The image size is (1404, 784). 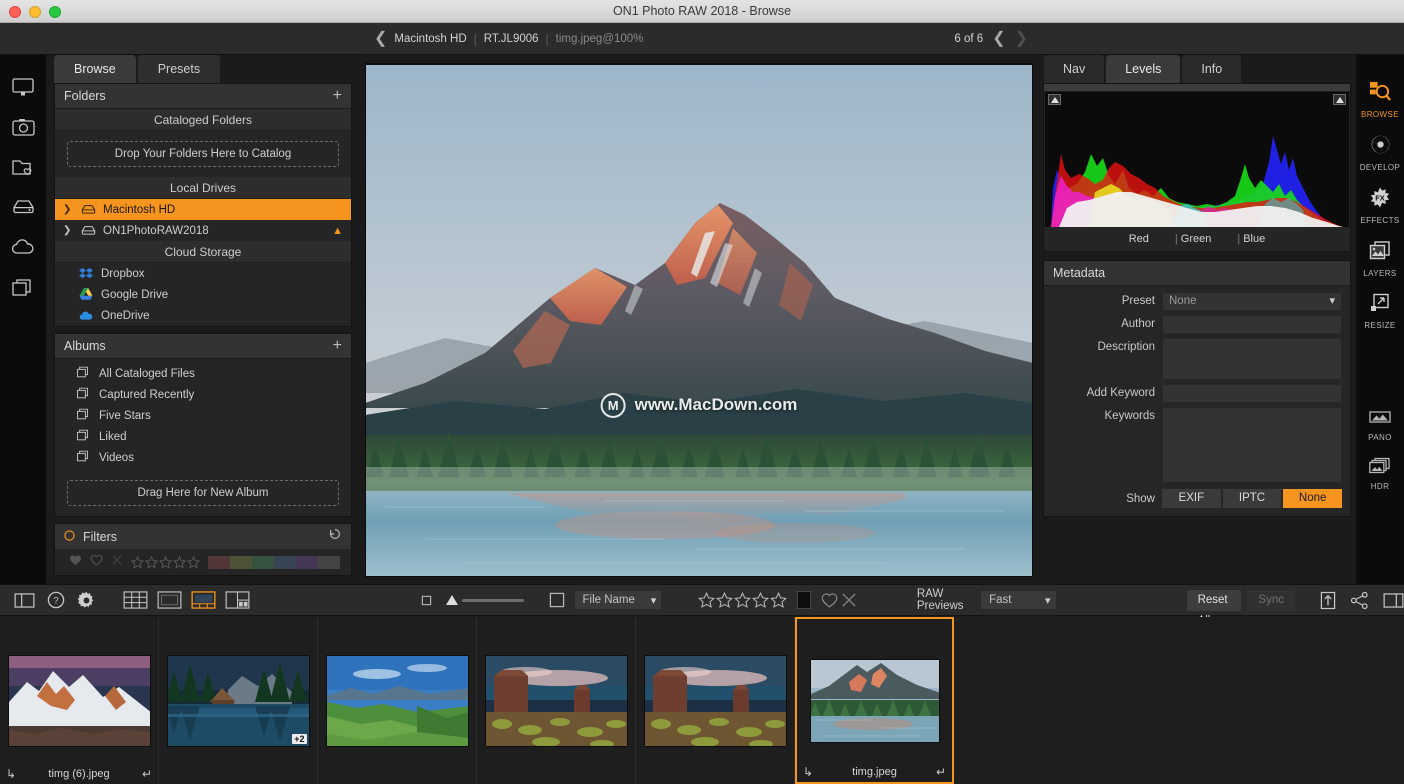 What do you see at coordinates (874, 700) in the screenshot?
I see `list-item: timg.jpeg ↳ ↵` at bounding box center [874, 700].